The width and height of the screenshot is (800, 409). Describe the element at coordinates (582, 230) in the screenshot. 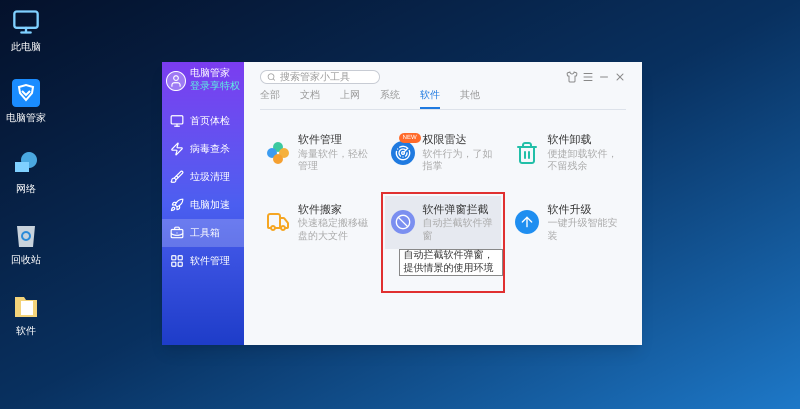

I see `tool-subtitle: 一键升级智能安装` at that location.